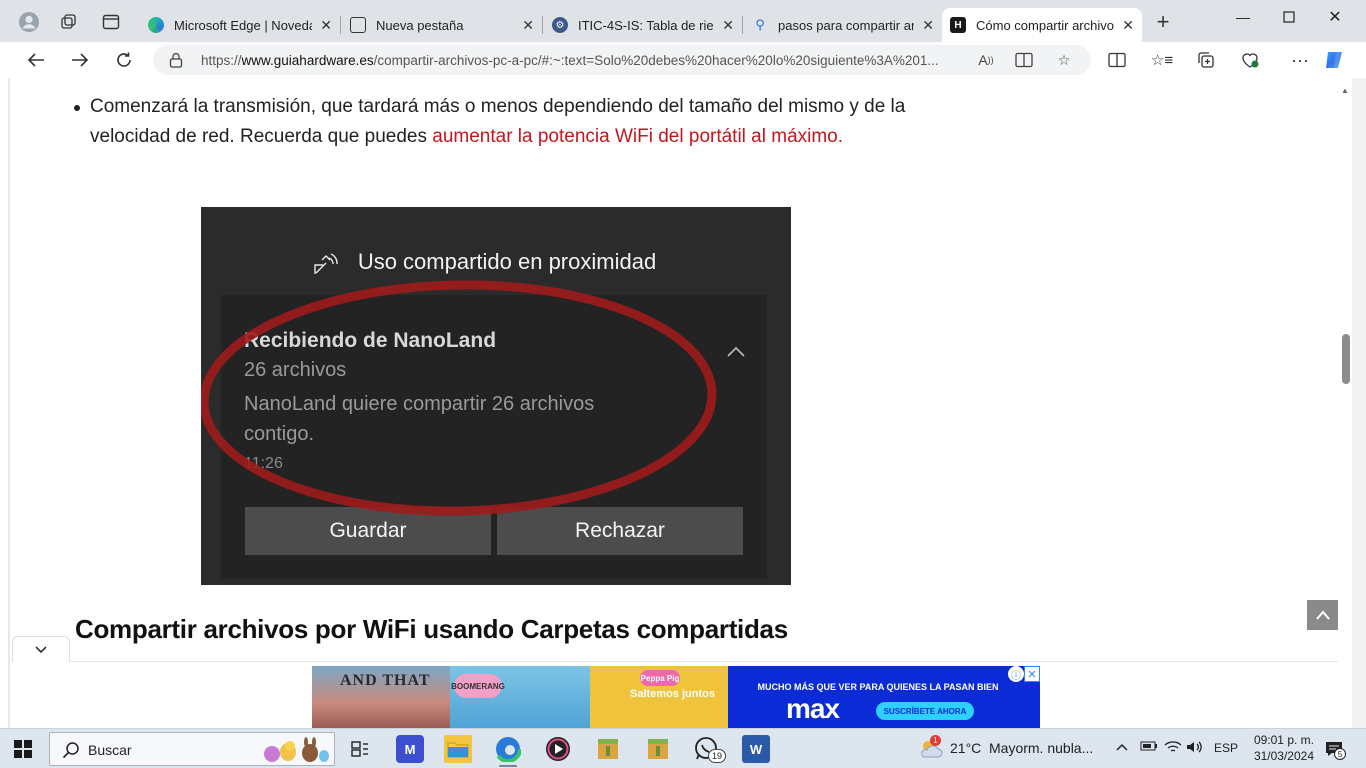 This screenshot has width=1366, height=768. What do you see at coordinates (458, 749) in the screenshot?
I see `file-explorer-icon` at bounding box center [458, 749].